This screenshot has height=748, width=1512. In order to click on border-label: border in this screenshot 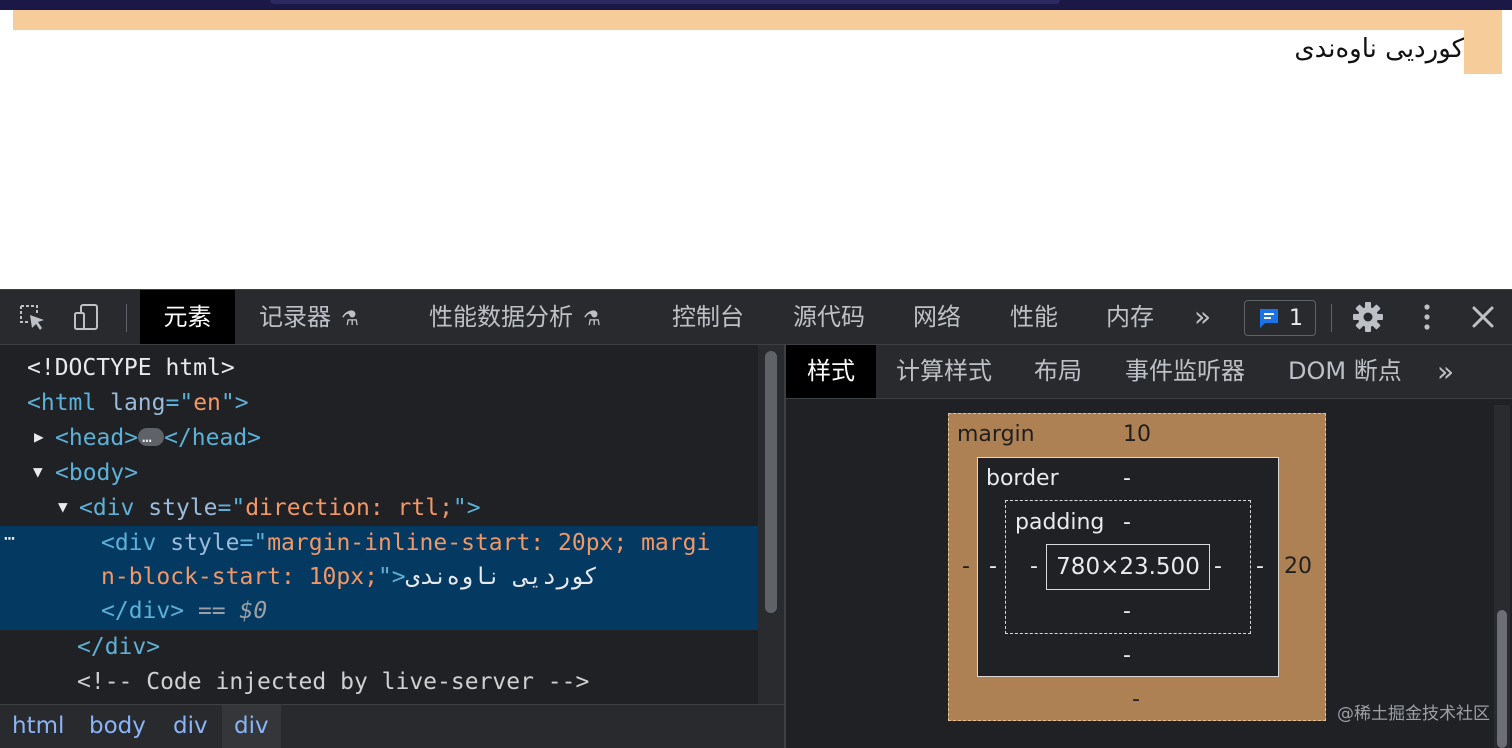, I will do `click(1022, 478)`.